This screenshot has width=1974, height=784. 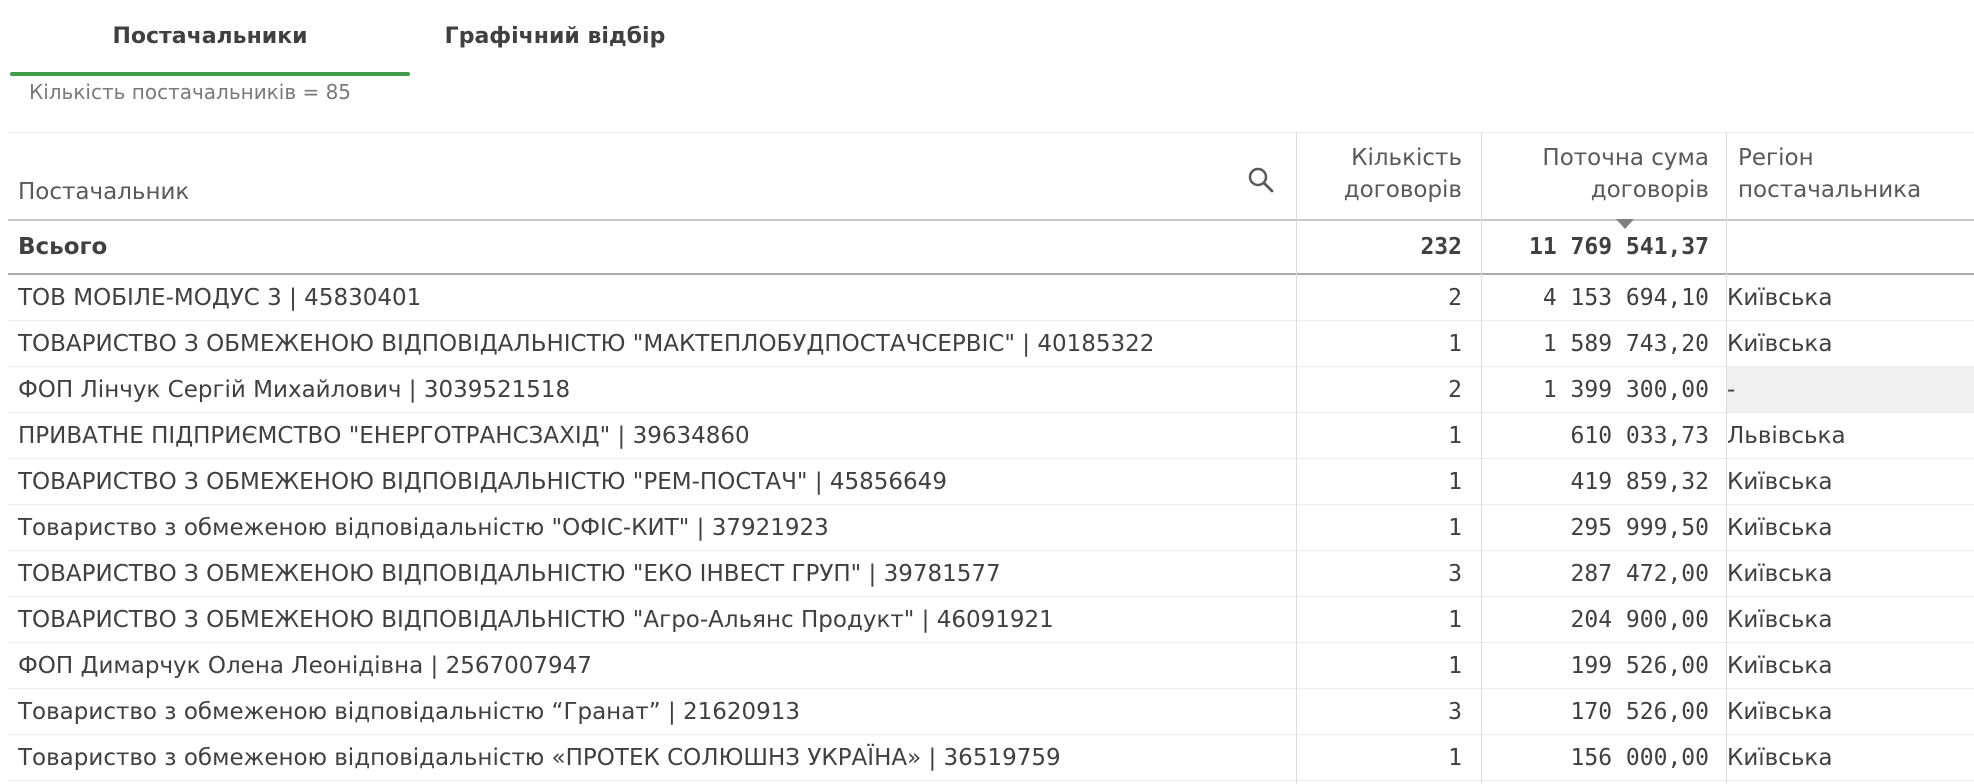 What do you see at coordinates (210, 74) in the screenshot?
I see `active-tab-indicator` at bounding box center [210, 74].